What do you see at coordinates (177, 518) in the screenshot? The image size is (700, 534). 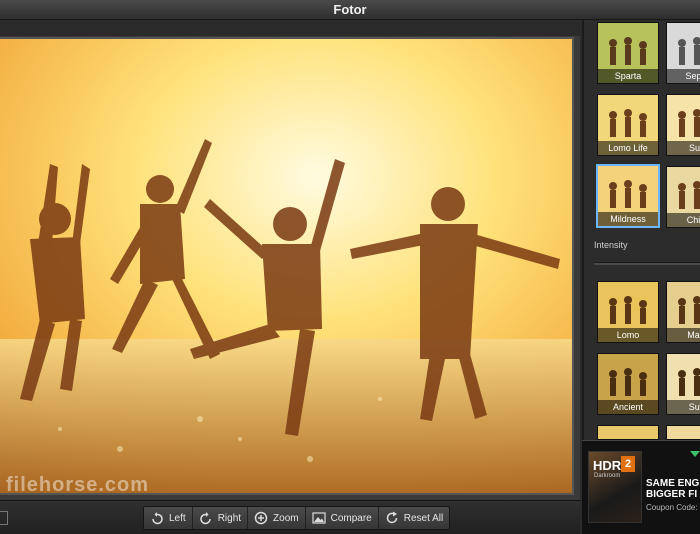 I see `rotate-left-label: Left` at bounding box center [177, 518].